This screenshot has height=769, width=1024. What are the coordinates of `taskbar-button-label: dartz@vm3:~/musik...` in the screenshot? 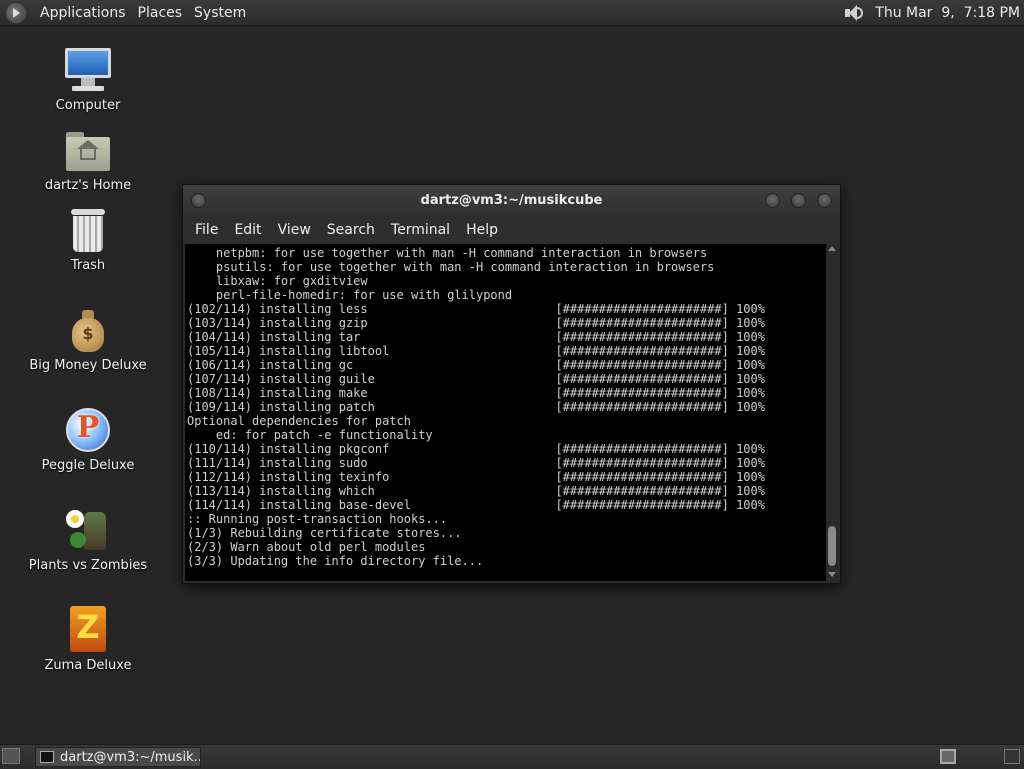 It's located at (130, 757).